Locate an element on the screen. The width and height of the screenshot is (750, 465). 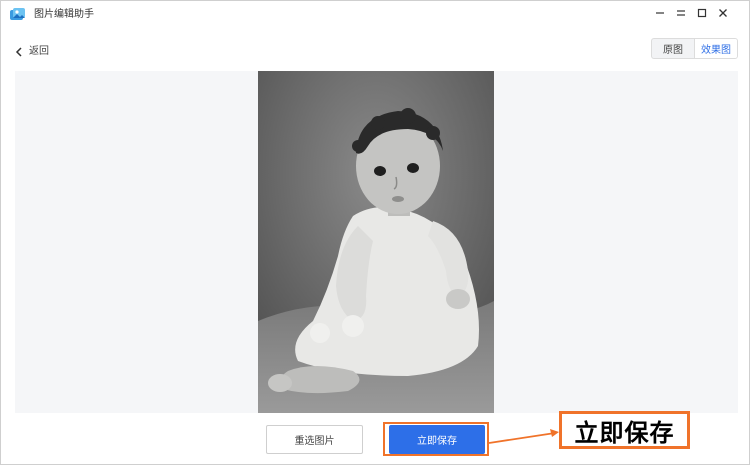
window-controls is located at coordinates (691, 13).